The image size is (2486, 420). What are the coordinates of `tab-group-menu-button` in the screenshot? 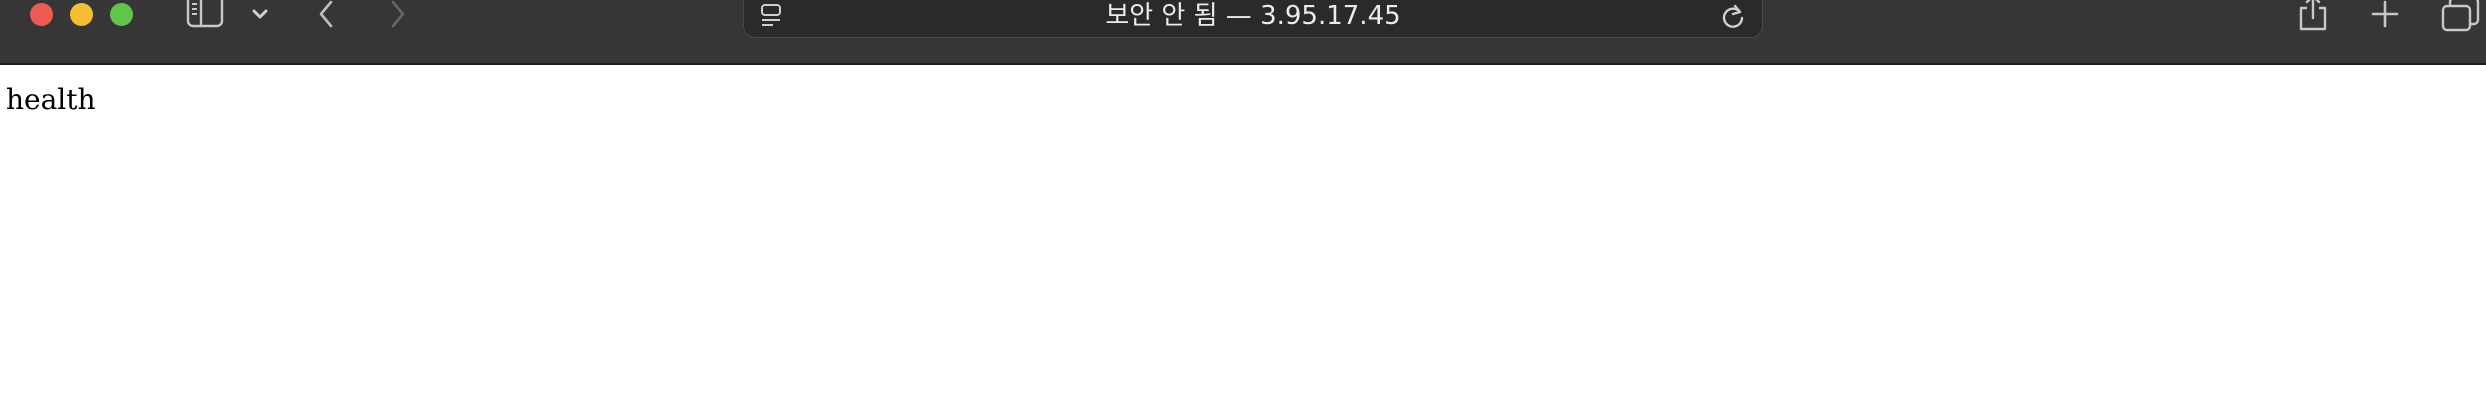 It's located at (260, 14).